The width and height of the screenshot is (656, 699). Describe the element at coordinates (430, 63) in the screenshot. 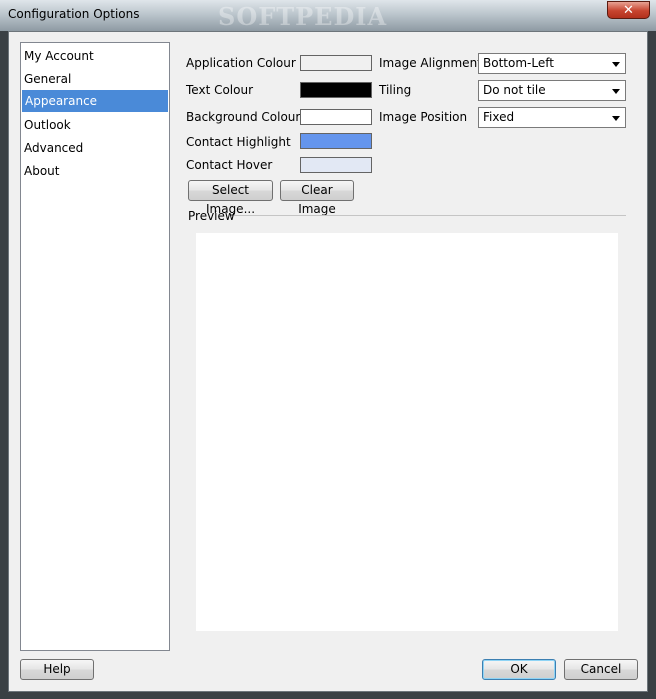

I see `image-alignment-label: Image Alignment` at that location.